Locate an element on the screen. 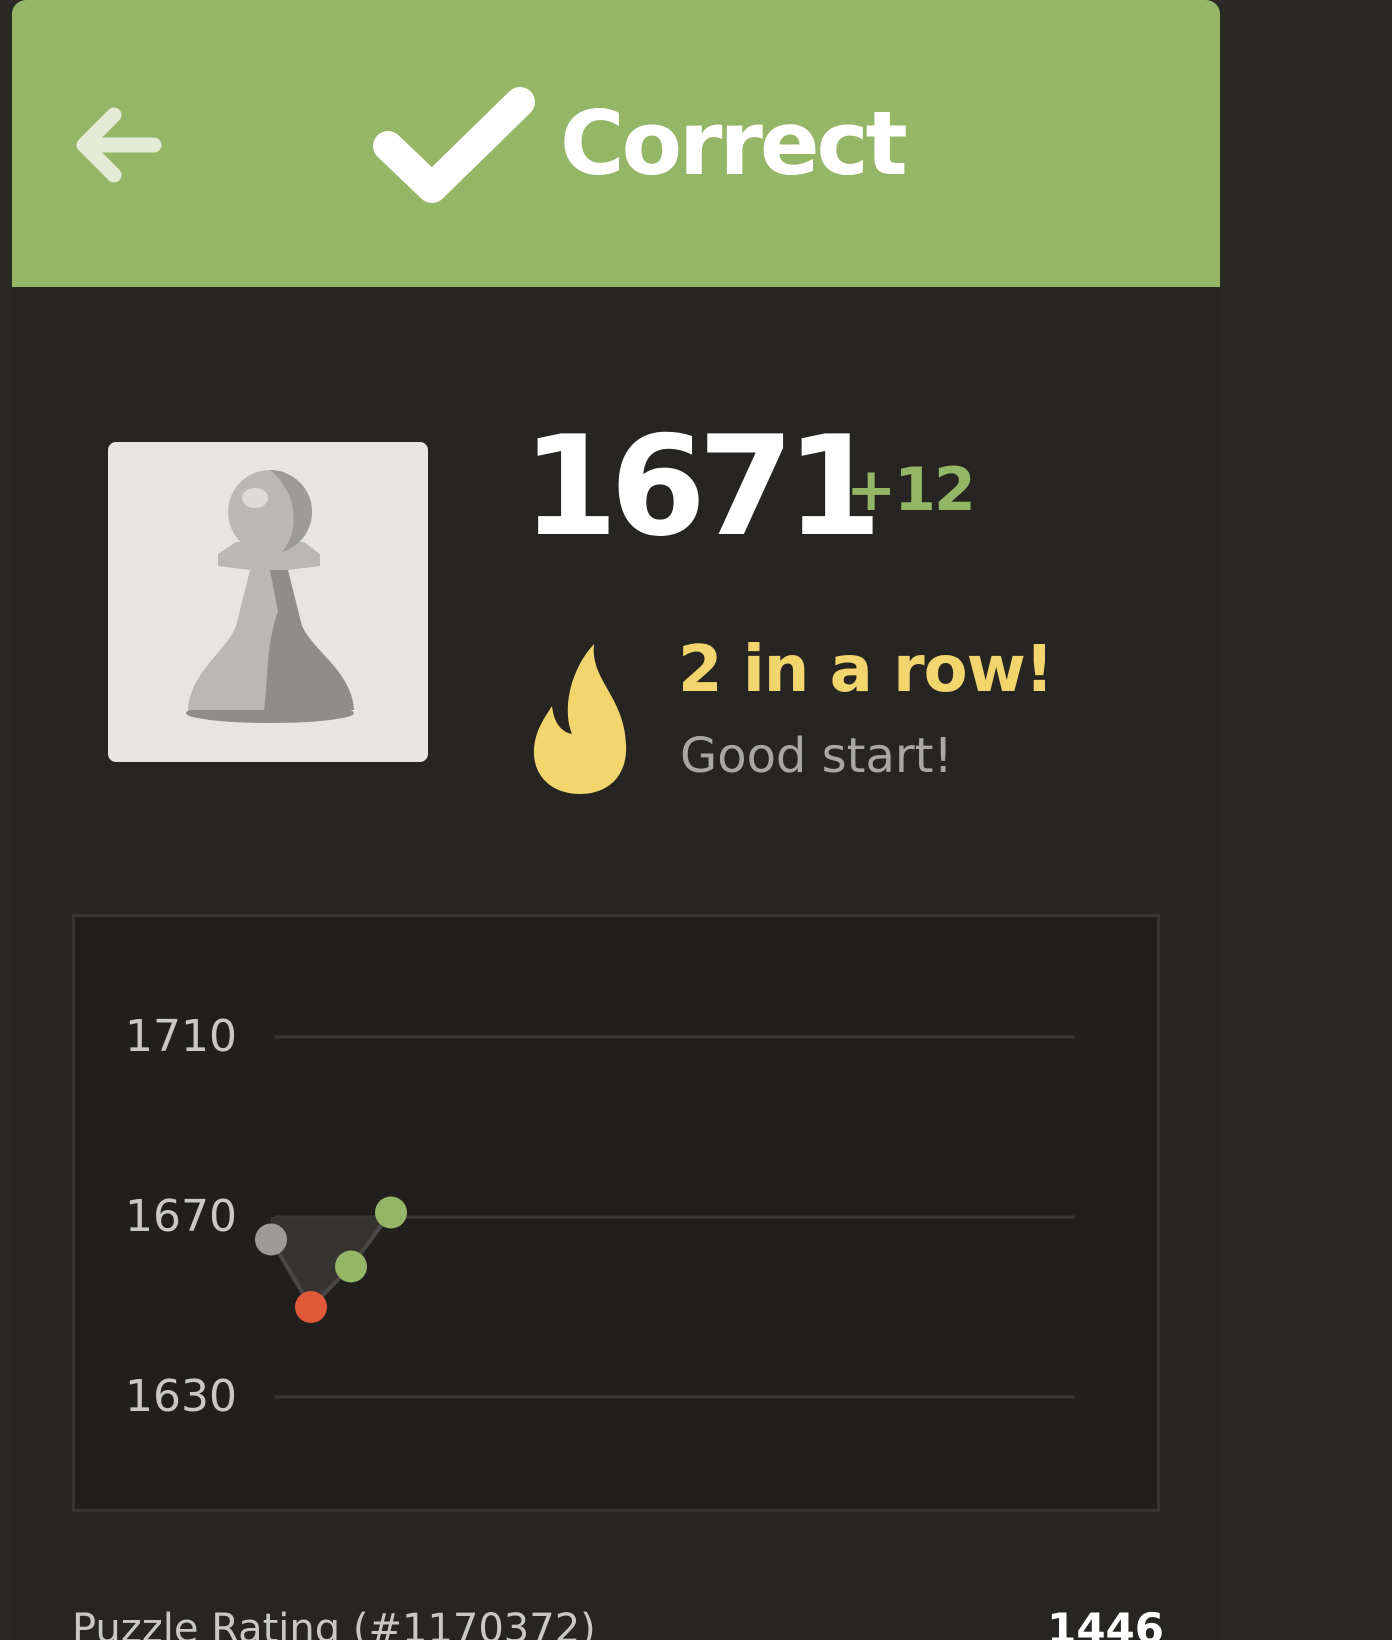  flame-icon is located at coordinates (580, 719).